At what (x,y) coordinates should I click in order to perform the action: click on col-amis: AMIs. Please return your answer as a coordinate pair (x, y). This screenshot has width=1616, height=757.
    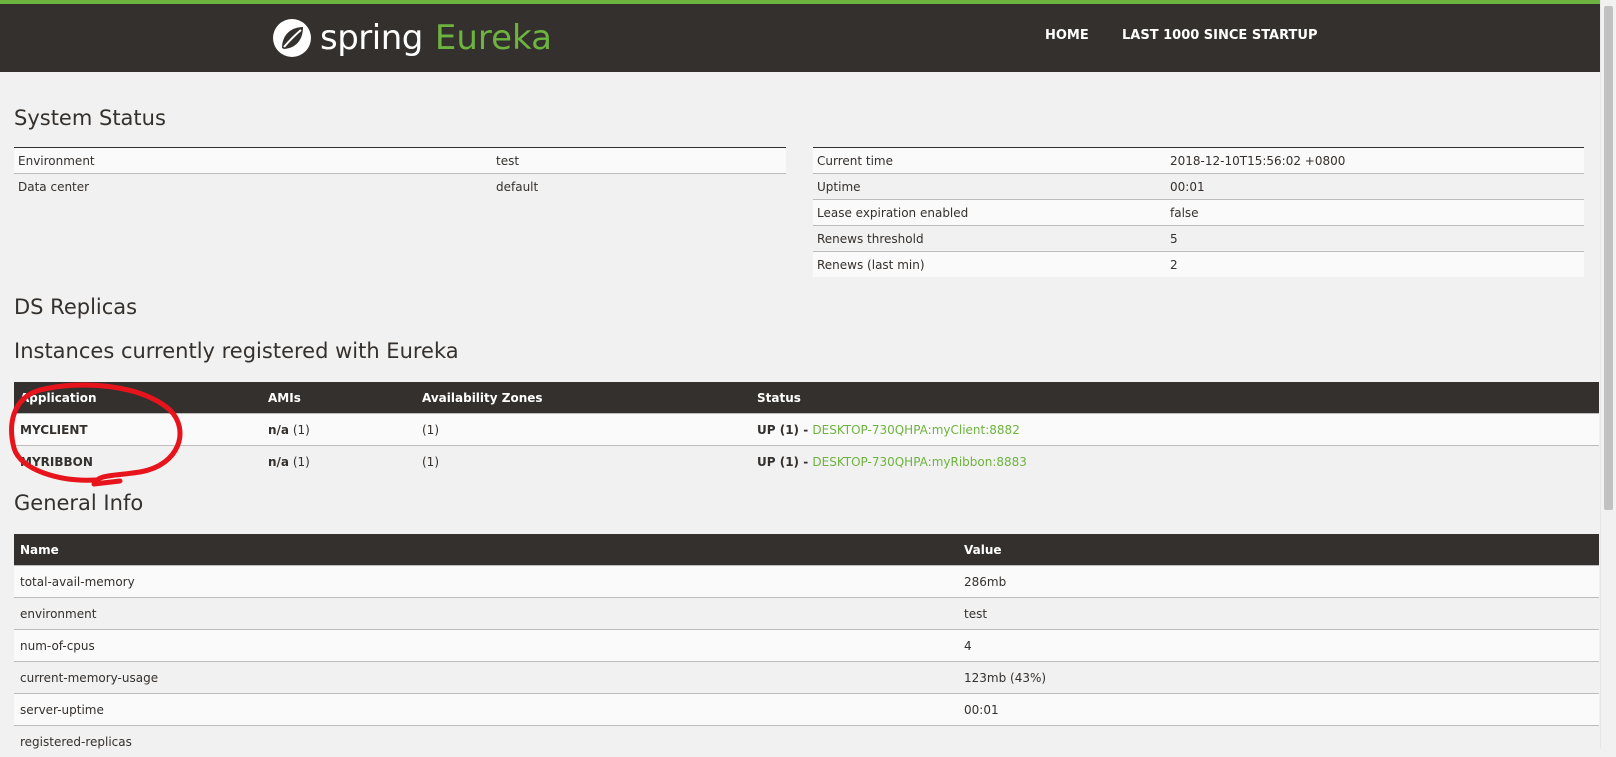
    Looking at the image, I should click on (339, 398).